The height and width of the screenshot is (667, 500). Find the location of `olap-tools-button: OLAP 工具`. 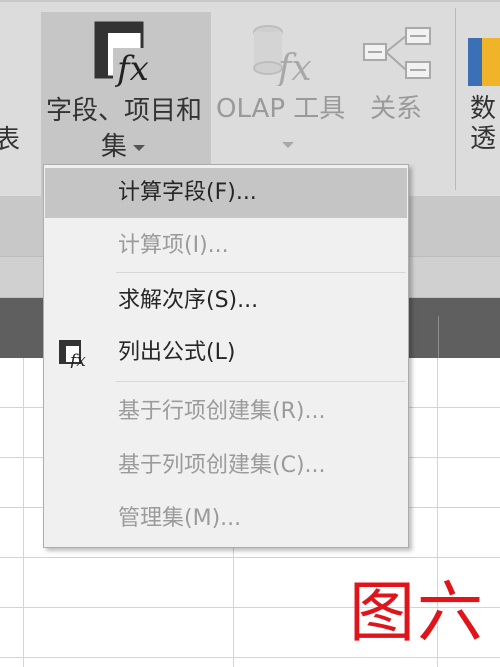

olap-tools-button: OLAP 工具 is located at coordinates (280, 109).